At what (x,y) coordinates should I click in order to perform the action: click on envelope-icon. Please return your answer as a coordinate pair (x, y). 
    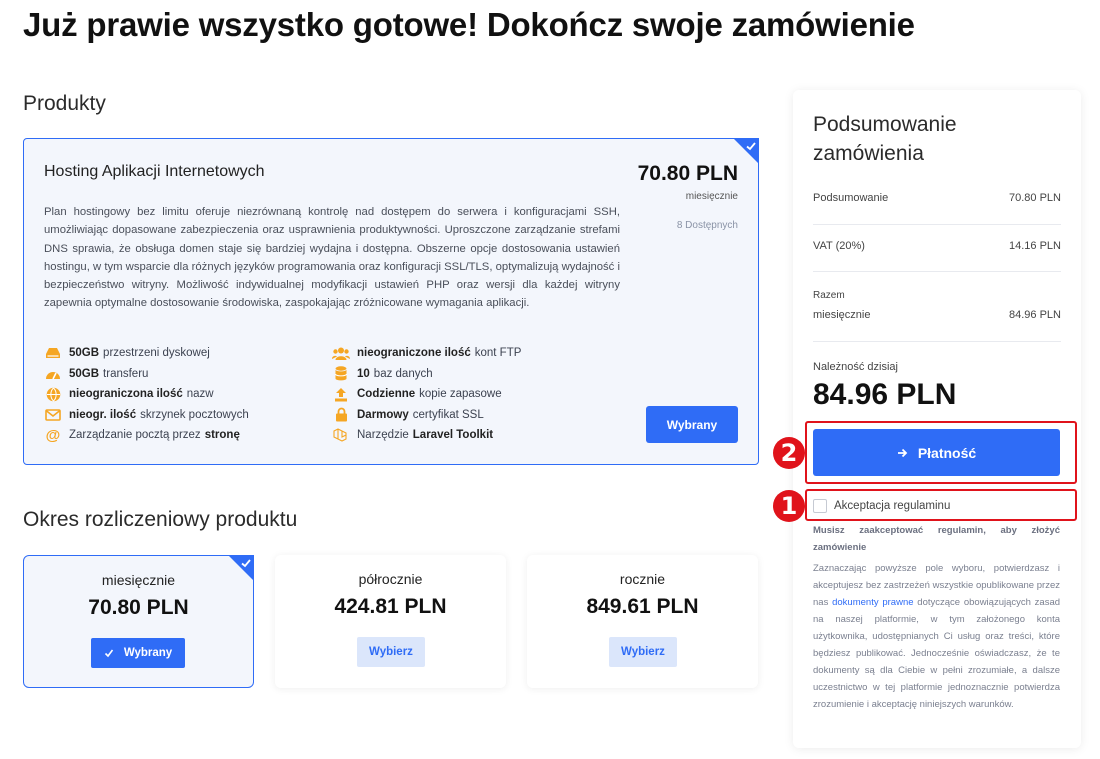
    Looking at the image, I should click on (53, 415).